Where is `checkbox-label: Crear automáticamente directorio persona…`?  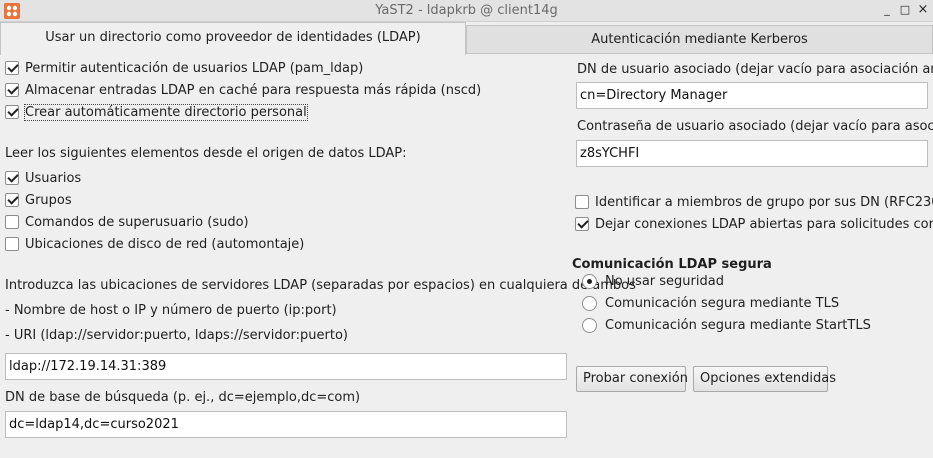 checkbox-label: Crear automáticamente directorio persona… is located at coordinates (166, 112).